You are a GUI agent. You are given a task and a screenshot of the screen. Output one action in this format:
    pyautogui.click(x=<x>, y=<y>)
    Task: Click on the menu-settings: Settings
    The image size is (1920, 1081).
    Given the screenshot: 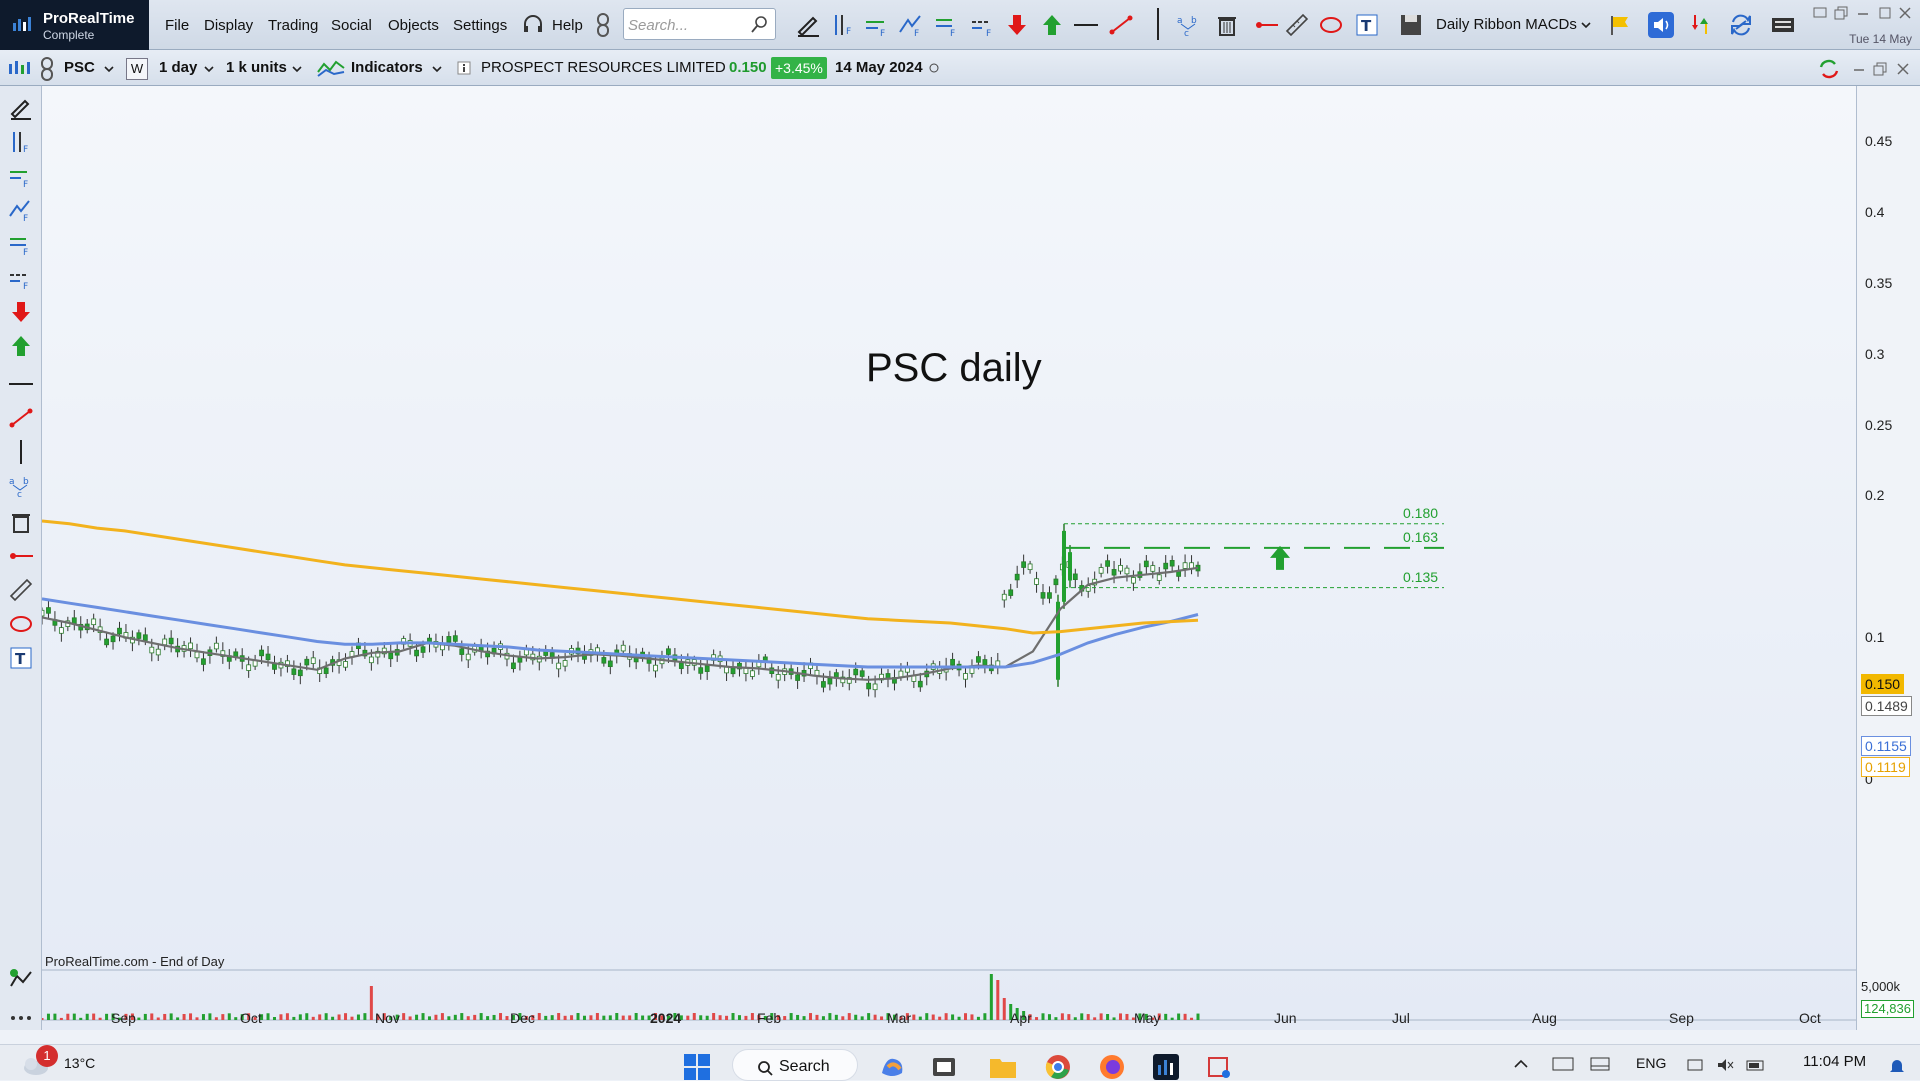 What is the action you would take?
    pyautogui.click(x=480, y=25)
    